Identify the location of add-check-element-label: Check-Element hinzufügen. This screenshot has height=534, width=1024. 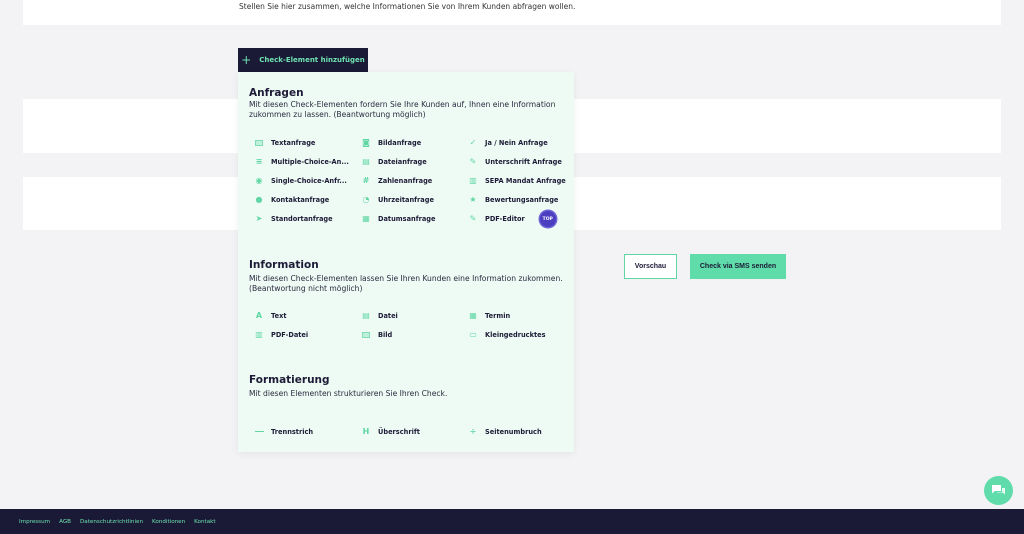
(312, 60).